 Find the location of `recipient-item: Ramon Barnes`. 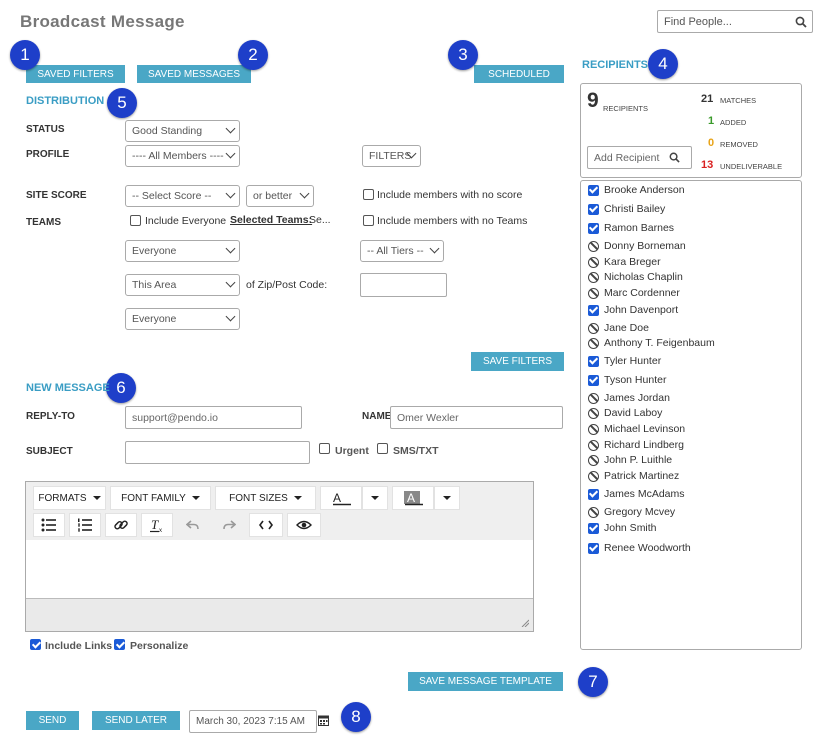

recipient-item: Ramon Barnes is located at coordinates (631, 228).